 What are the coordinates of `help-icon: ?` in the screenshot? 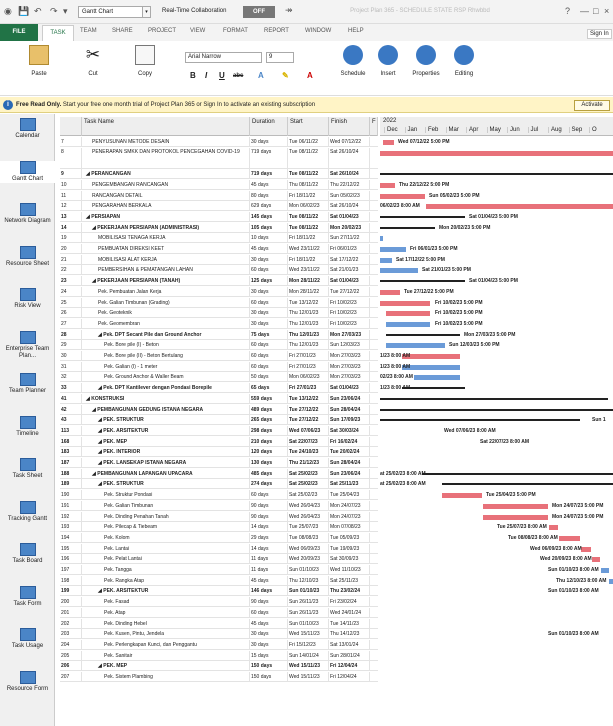 It's located at (567, 11).